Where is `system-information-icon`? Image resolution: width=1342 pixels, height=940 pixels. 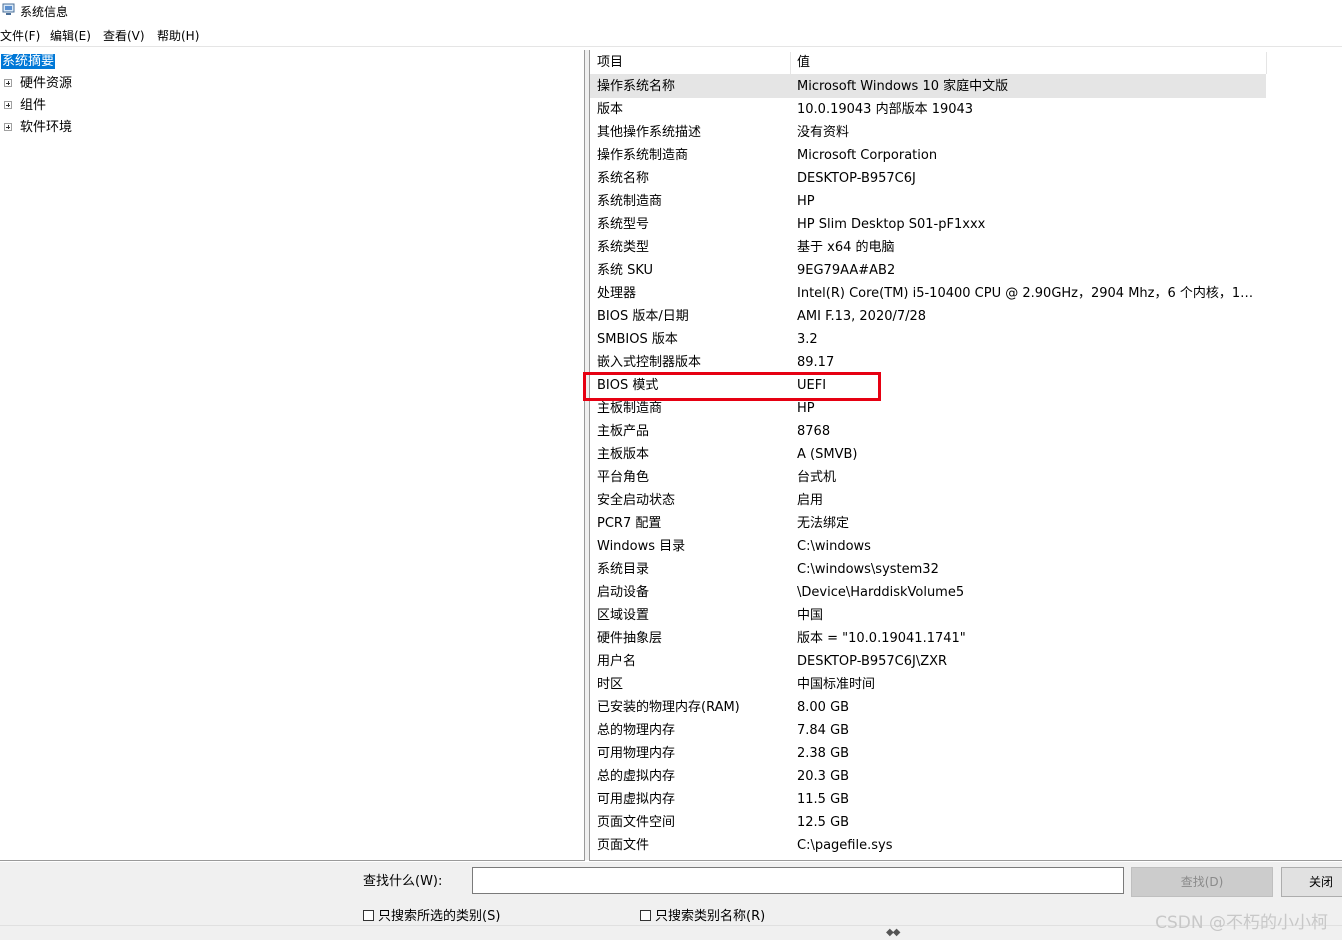 system-information-icon is located at coordinates (8, 9).